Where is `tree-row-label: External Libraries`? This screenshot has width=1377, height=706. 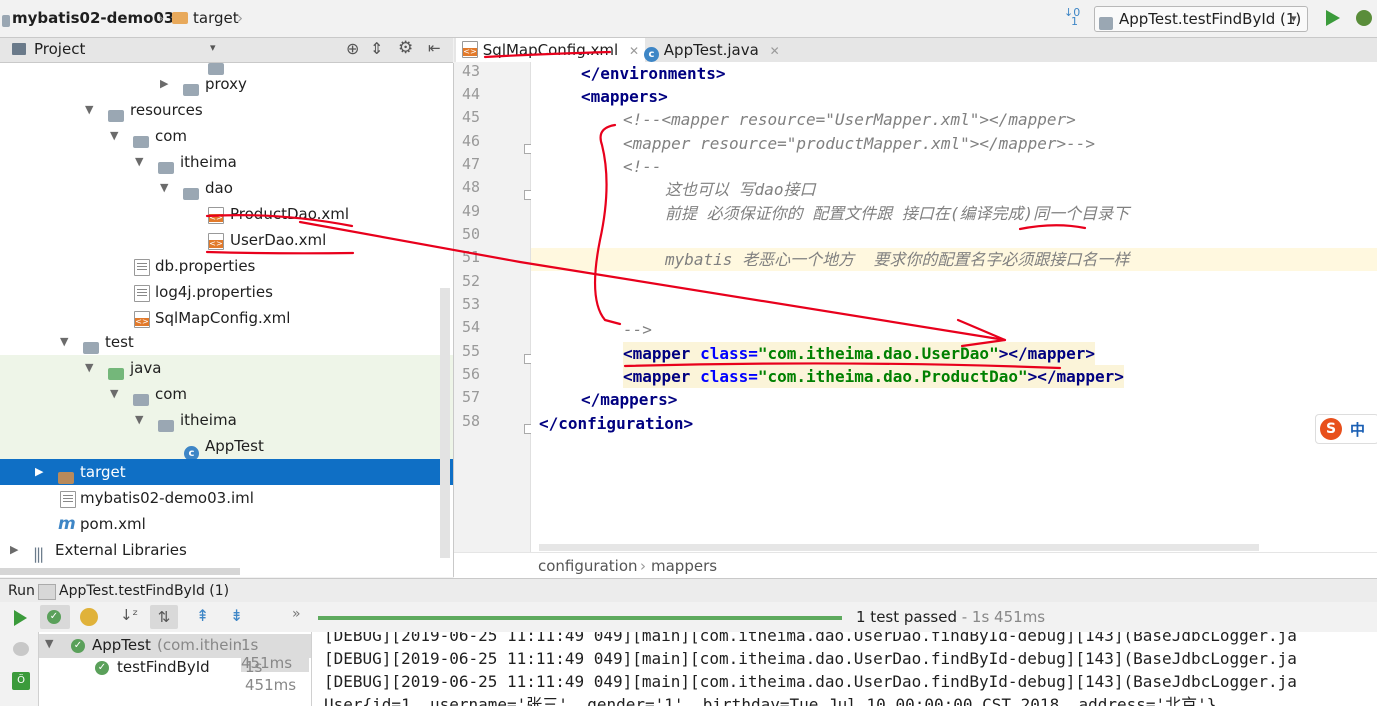 tree-row-label: External Libraries is located at coordinates (121, 550).